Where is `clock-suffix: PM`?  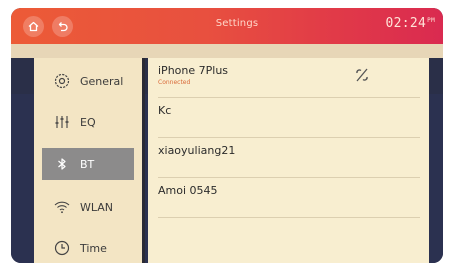 clock-suffix: PM is located at coordinates (431, 20).